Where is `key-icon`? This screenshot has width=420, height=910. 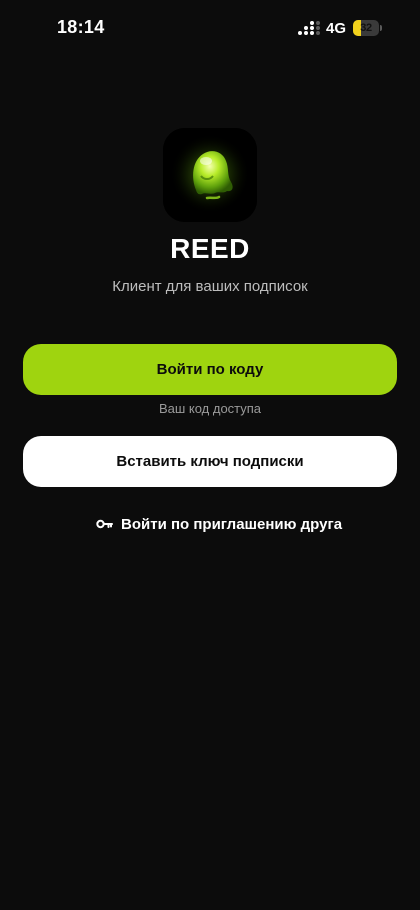
key-icon is located at coordinates (104, 524).